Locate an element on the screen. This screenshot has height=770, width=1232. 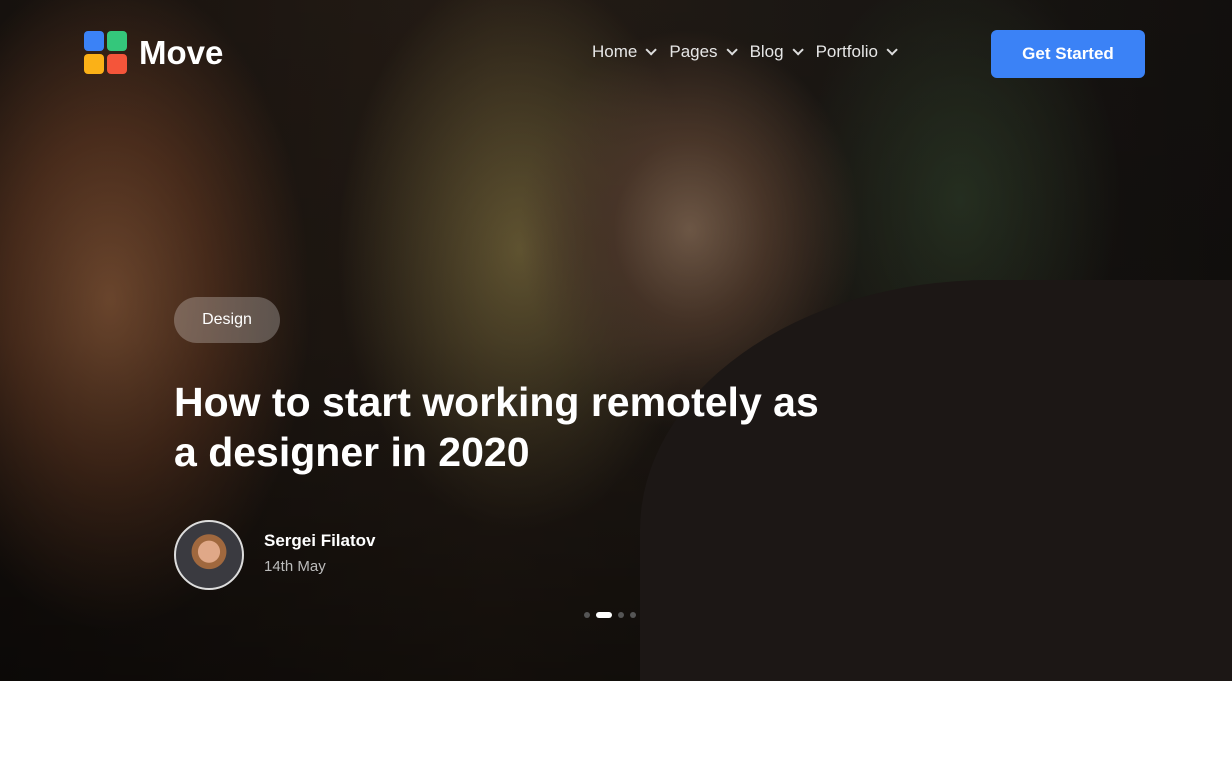
logo-icon is located at coordinates (105, 52).